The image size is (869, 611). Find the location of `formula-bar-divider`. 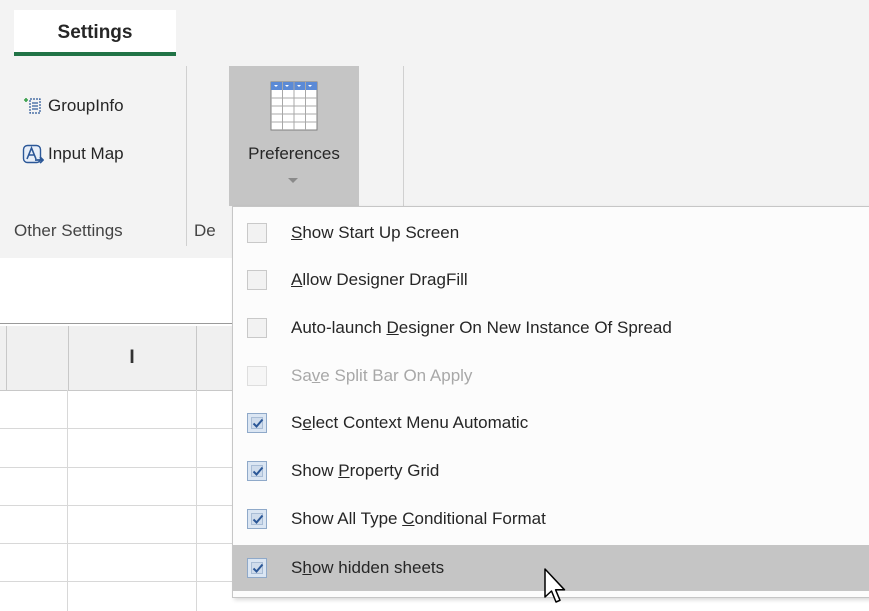

formula-bar-divider is located at coordinates (120, 323).